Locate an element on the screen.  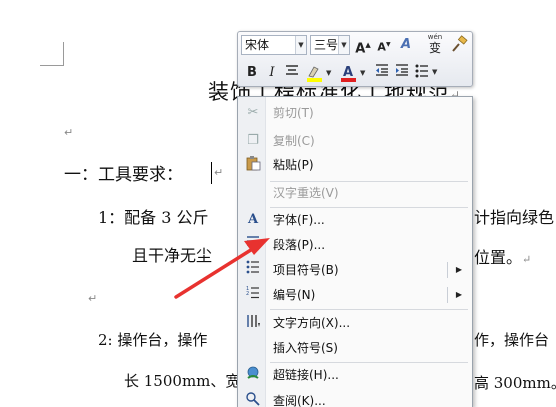
annotation-arrow is located at coordinates (222, 268).